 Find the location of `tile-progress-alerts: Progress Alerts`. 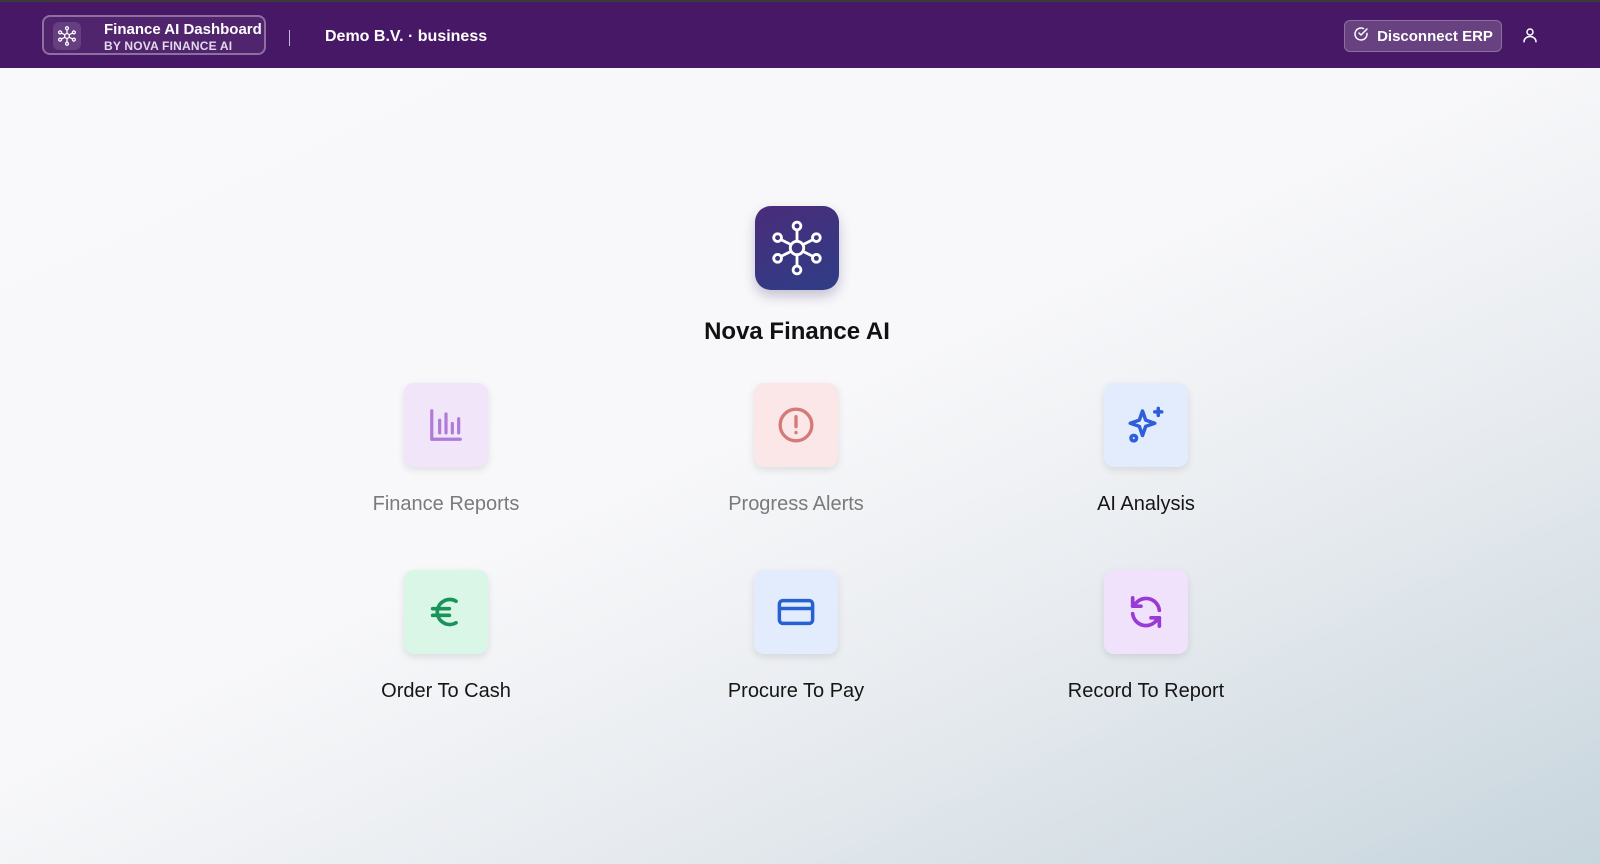

tile-progress-alerts: Progress Alerts is located at coordinates (796, 458).